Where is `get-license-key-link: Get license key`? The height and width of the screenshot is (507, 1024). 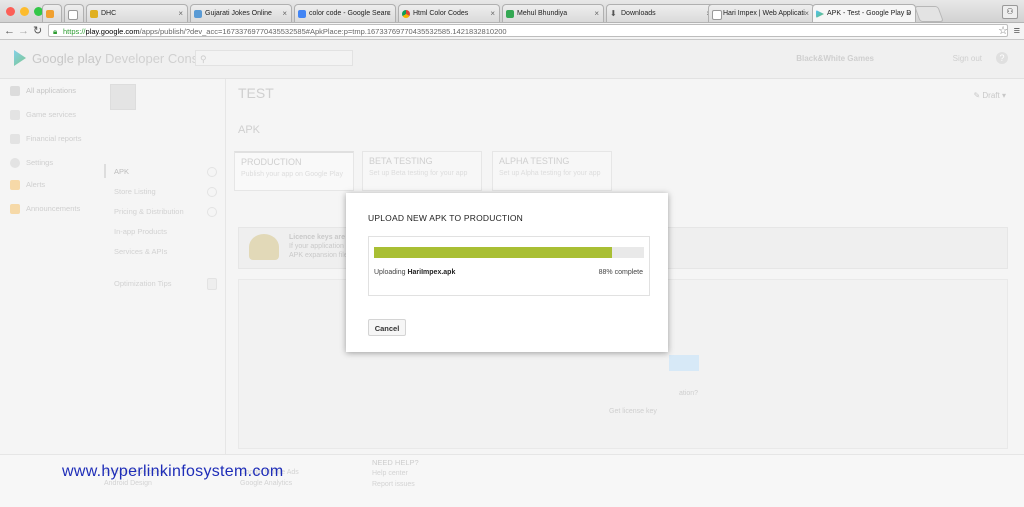 get-license-key-link: Get license key is located at coordinates (633, 411).